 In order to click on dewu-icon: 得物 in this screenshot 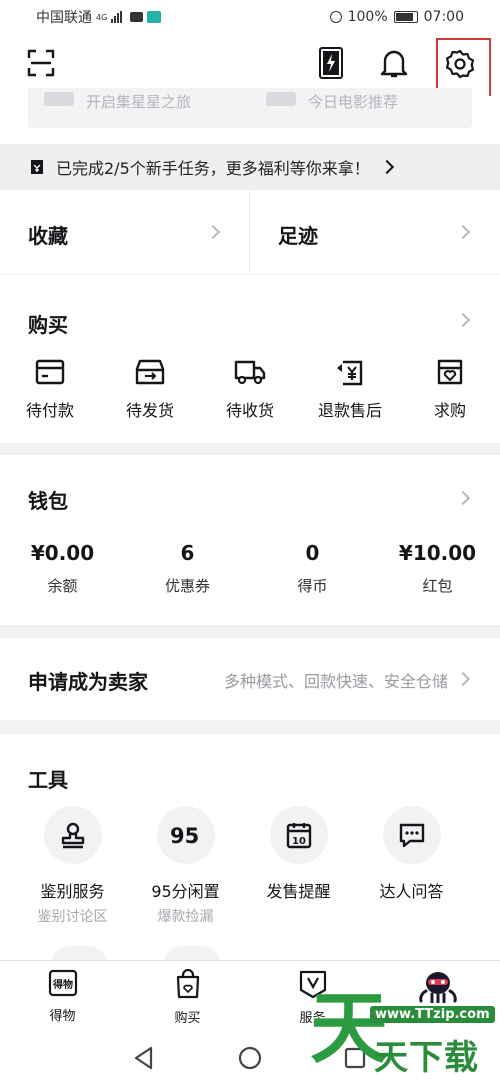, I will do `click(62, 983)`.